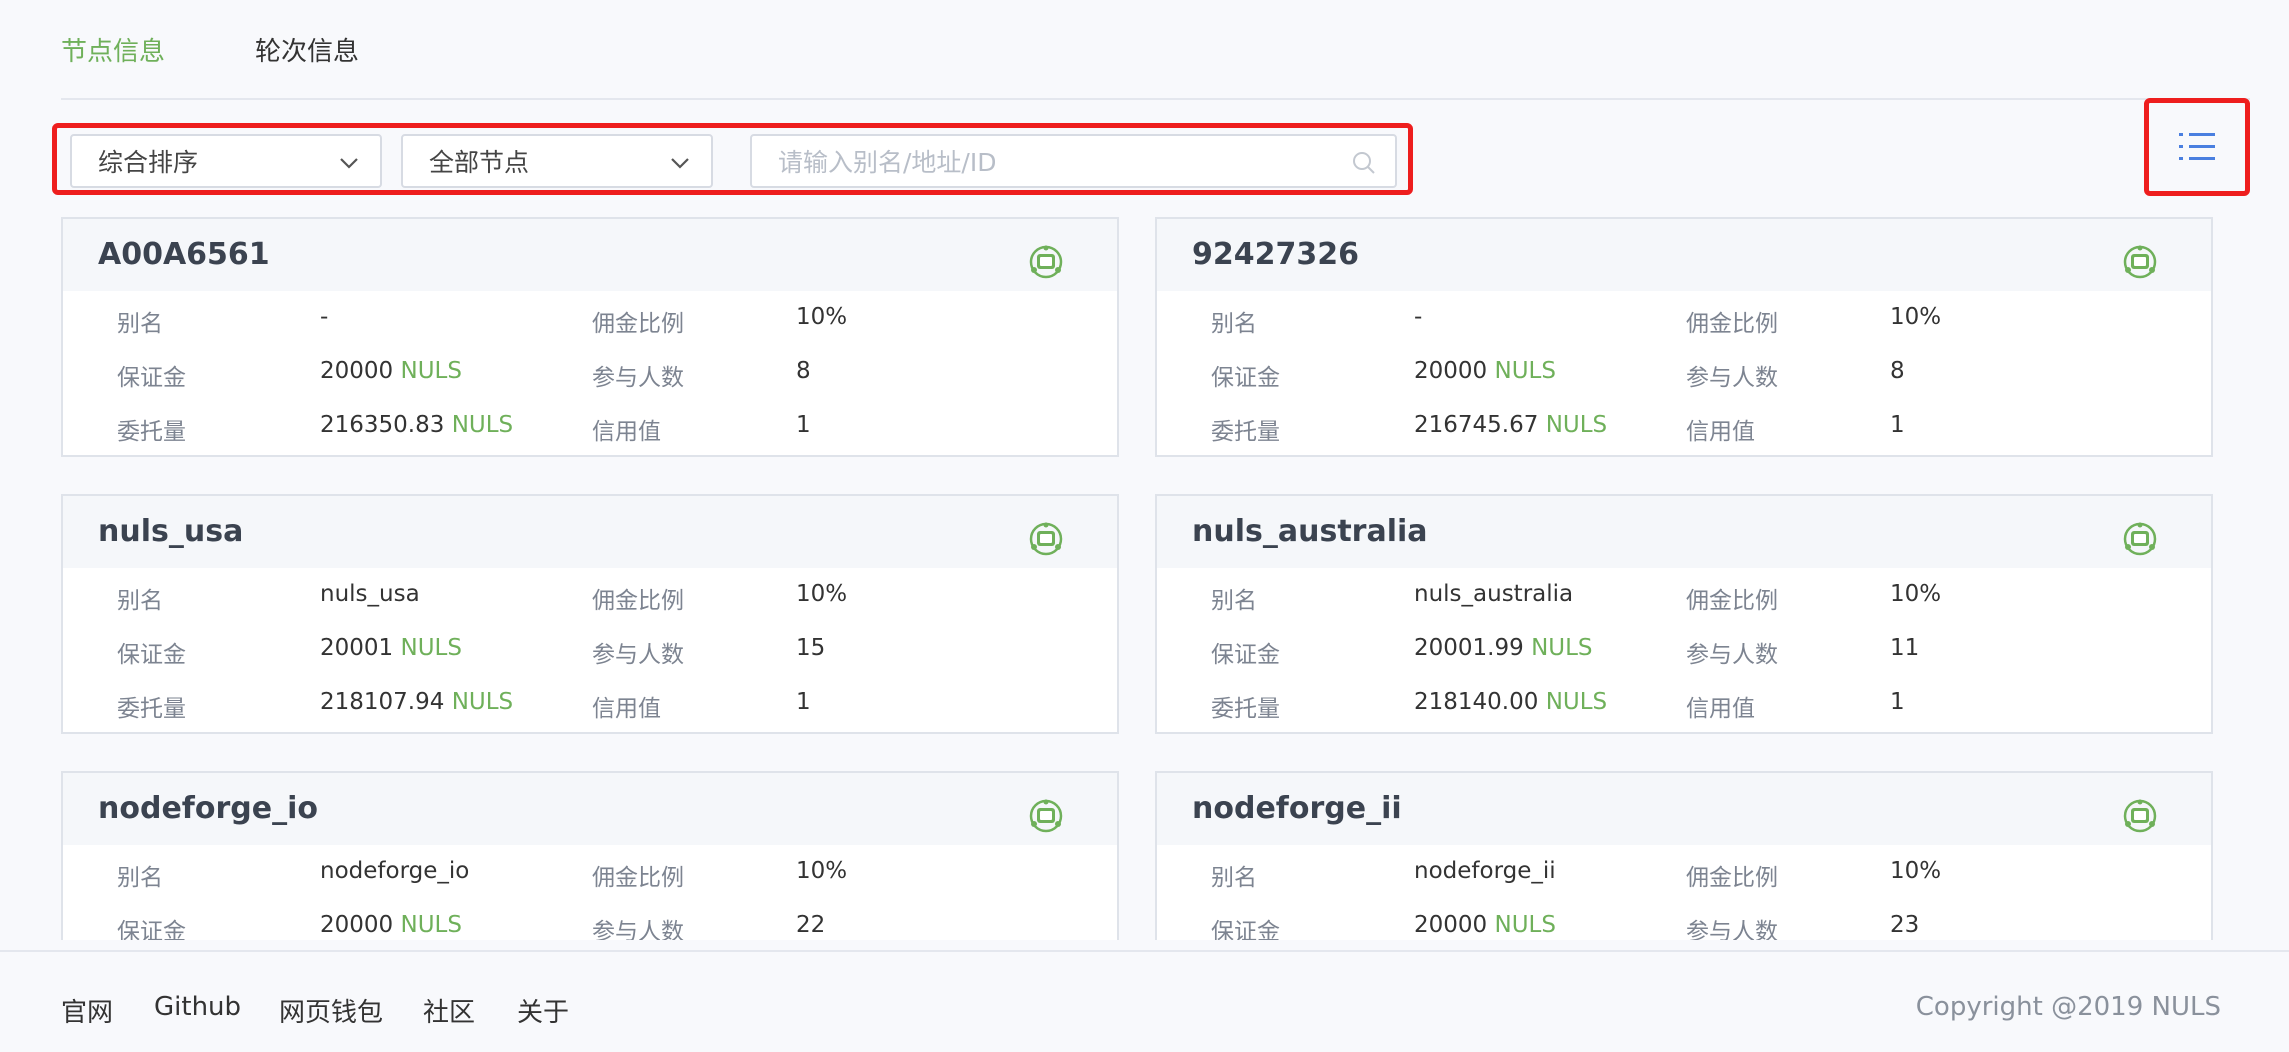 The height and width of the screenshot is (1052, 2289). Describe the element at coordinates (357, 648) in the screenshot. I see `field-number: 20001` at that location.